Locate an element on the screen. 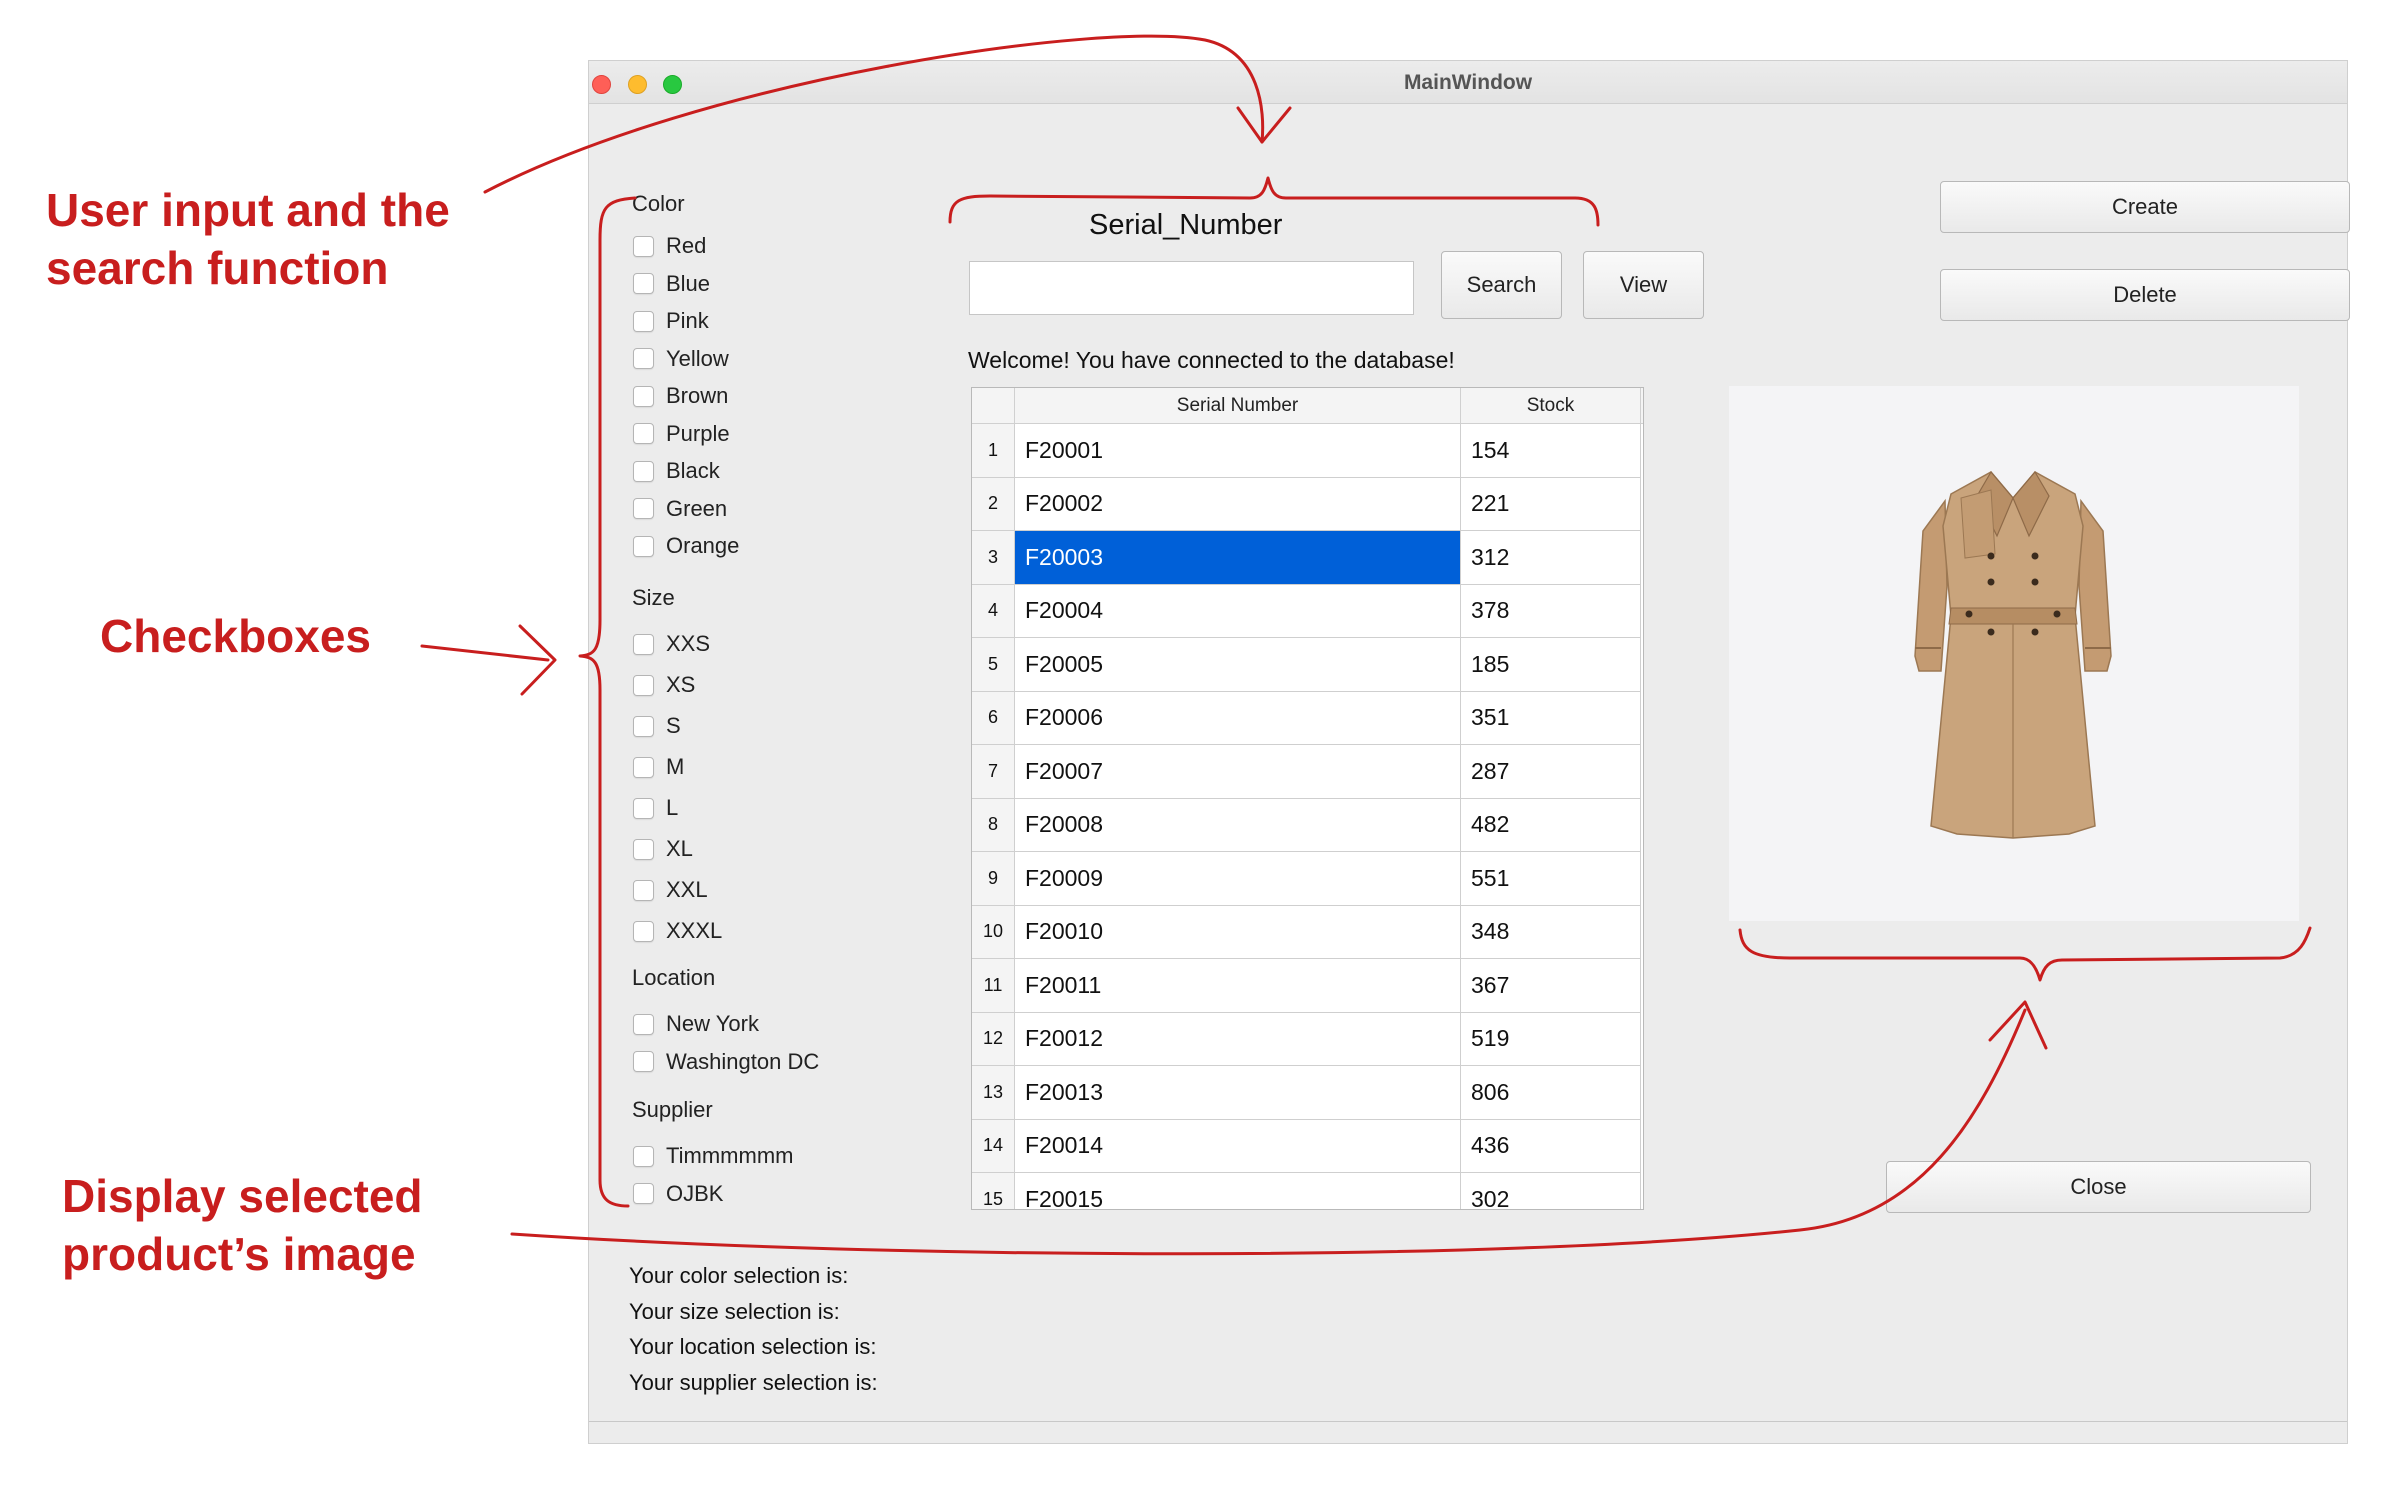 Image resolution: width=2386 pixels, height=1491 pixels. checkbox-color-2: Pink is located at coordinates (671, 321).